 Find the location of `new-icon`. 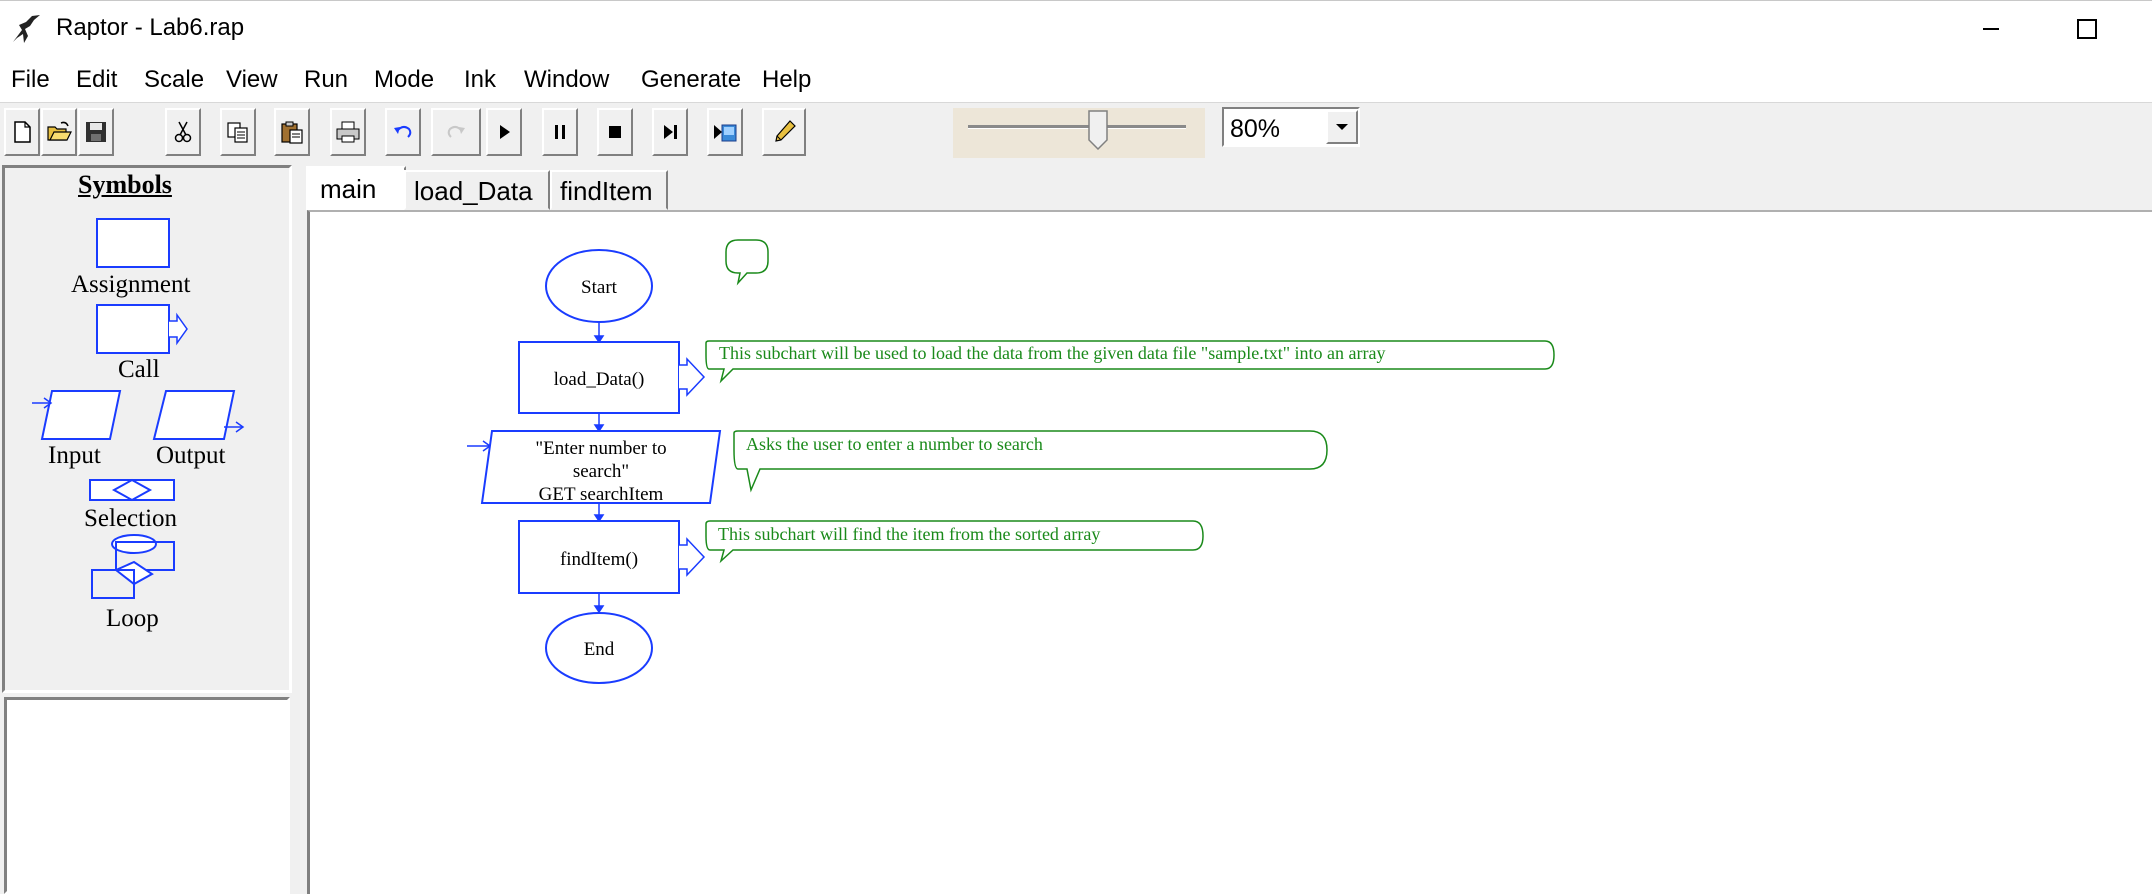

new-icon is located at coordinates (22, 132).